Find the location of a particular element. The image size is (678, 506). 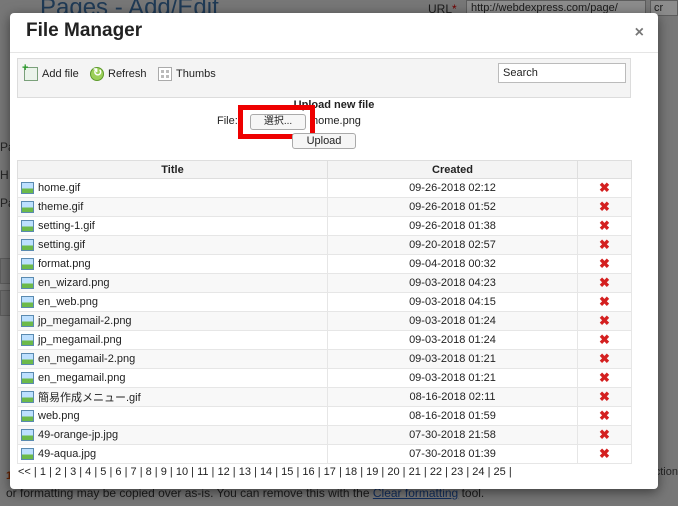

pager-page-link: 4 is located at coordinates (88, 472).